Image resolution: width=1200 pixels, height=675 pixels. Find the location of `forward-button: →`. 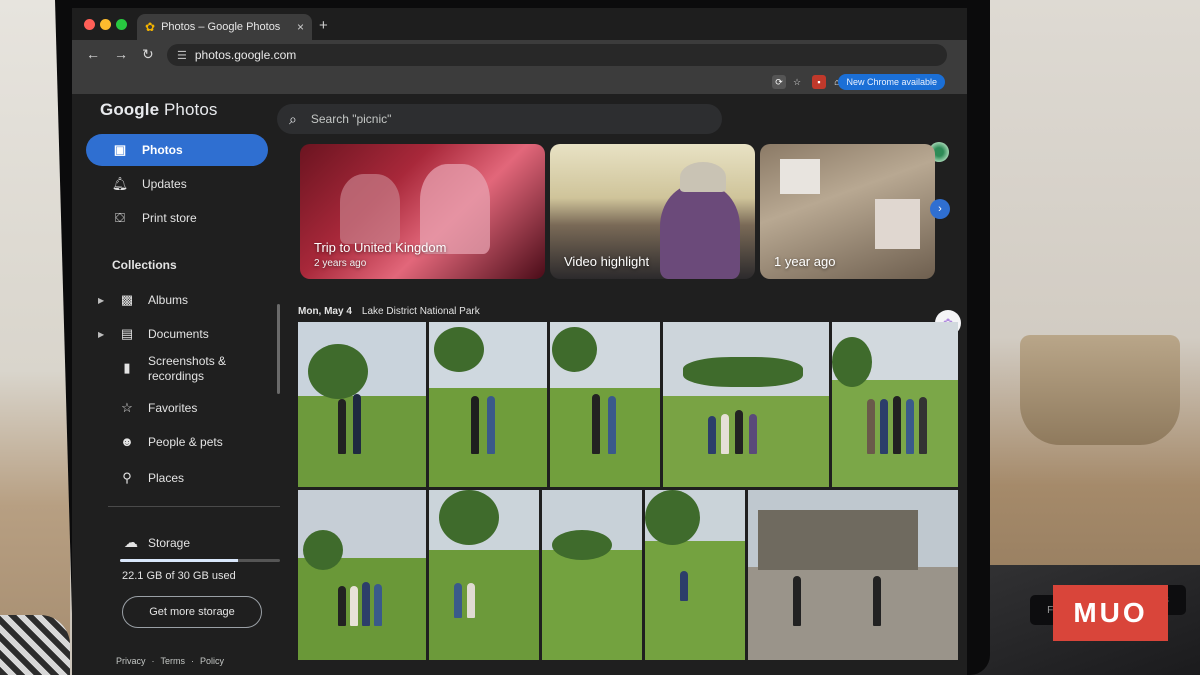

forward-button: → is located at coordinates (121, 54).